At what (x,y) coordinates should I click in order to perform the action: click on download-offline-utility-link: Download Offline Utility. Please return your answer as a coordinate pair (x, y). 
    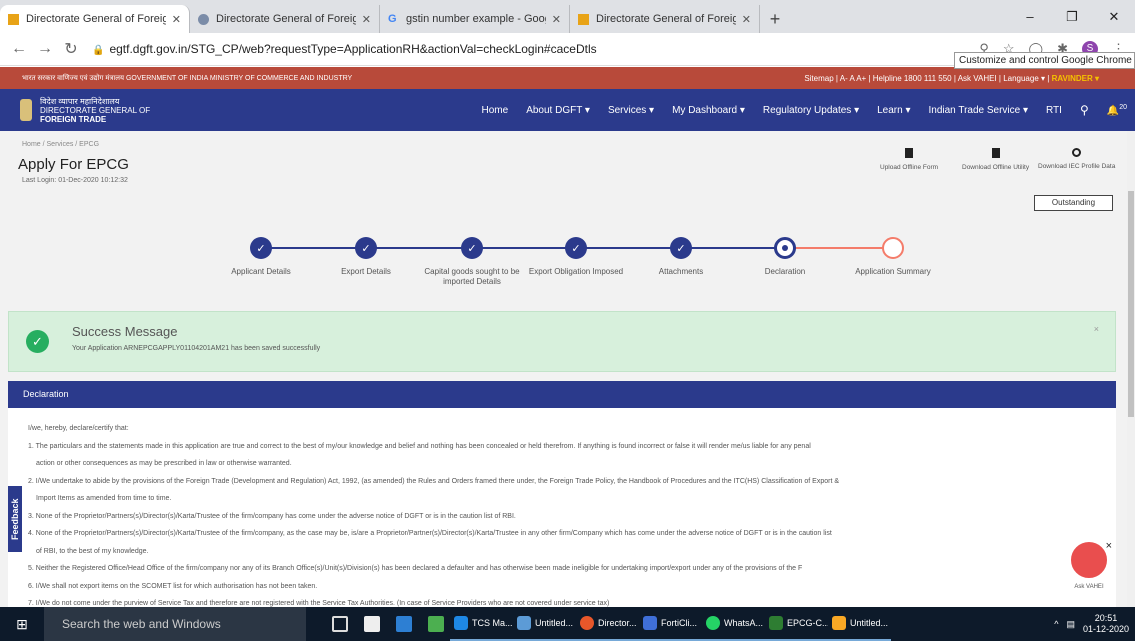
    Looking at the image, I should click on (995, 159).